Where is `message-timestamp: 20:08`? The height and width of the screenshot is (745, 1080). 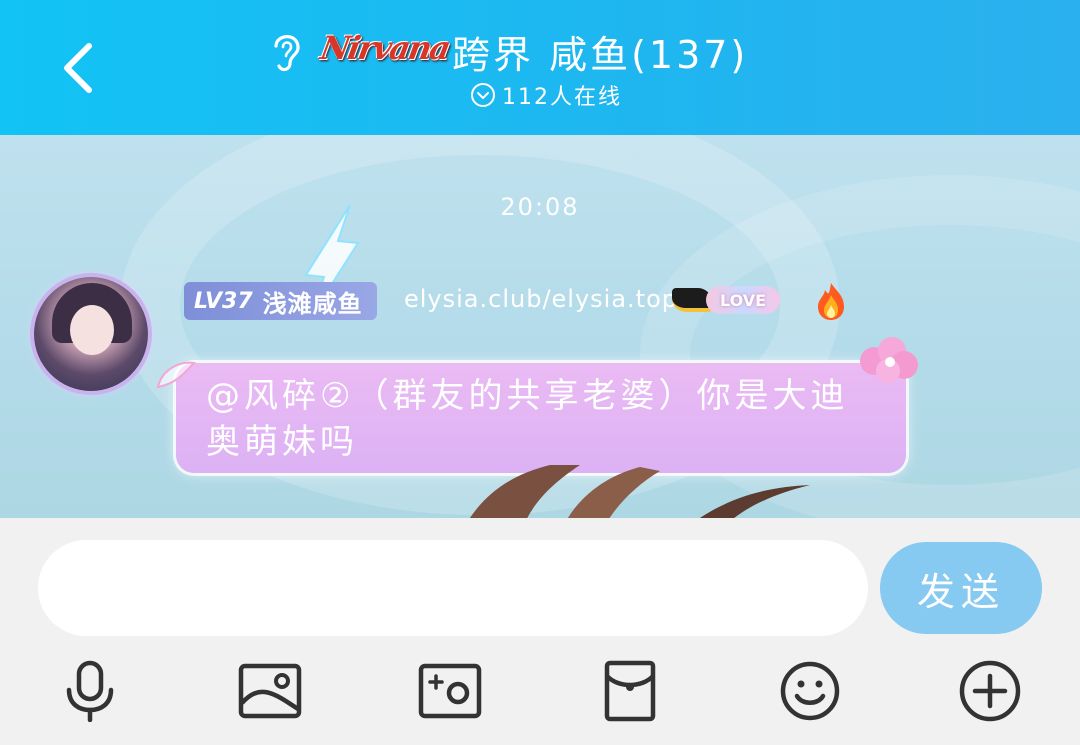
message-timestamp: 20:08 is located at coordinates (540, 207).